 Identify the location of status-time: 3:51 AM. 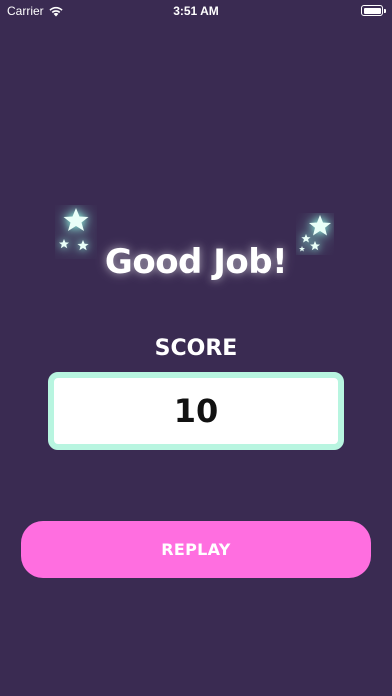
(196, 11).